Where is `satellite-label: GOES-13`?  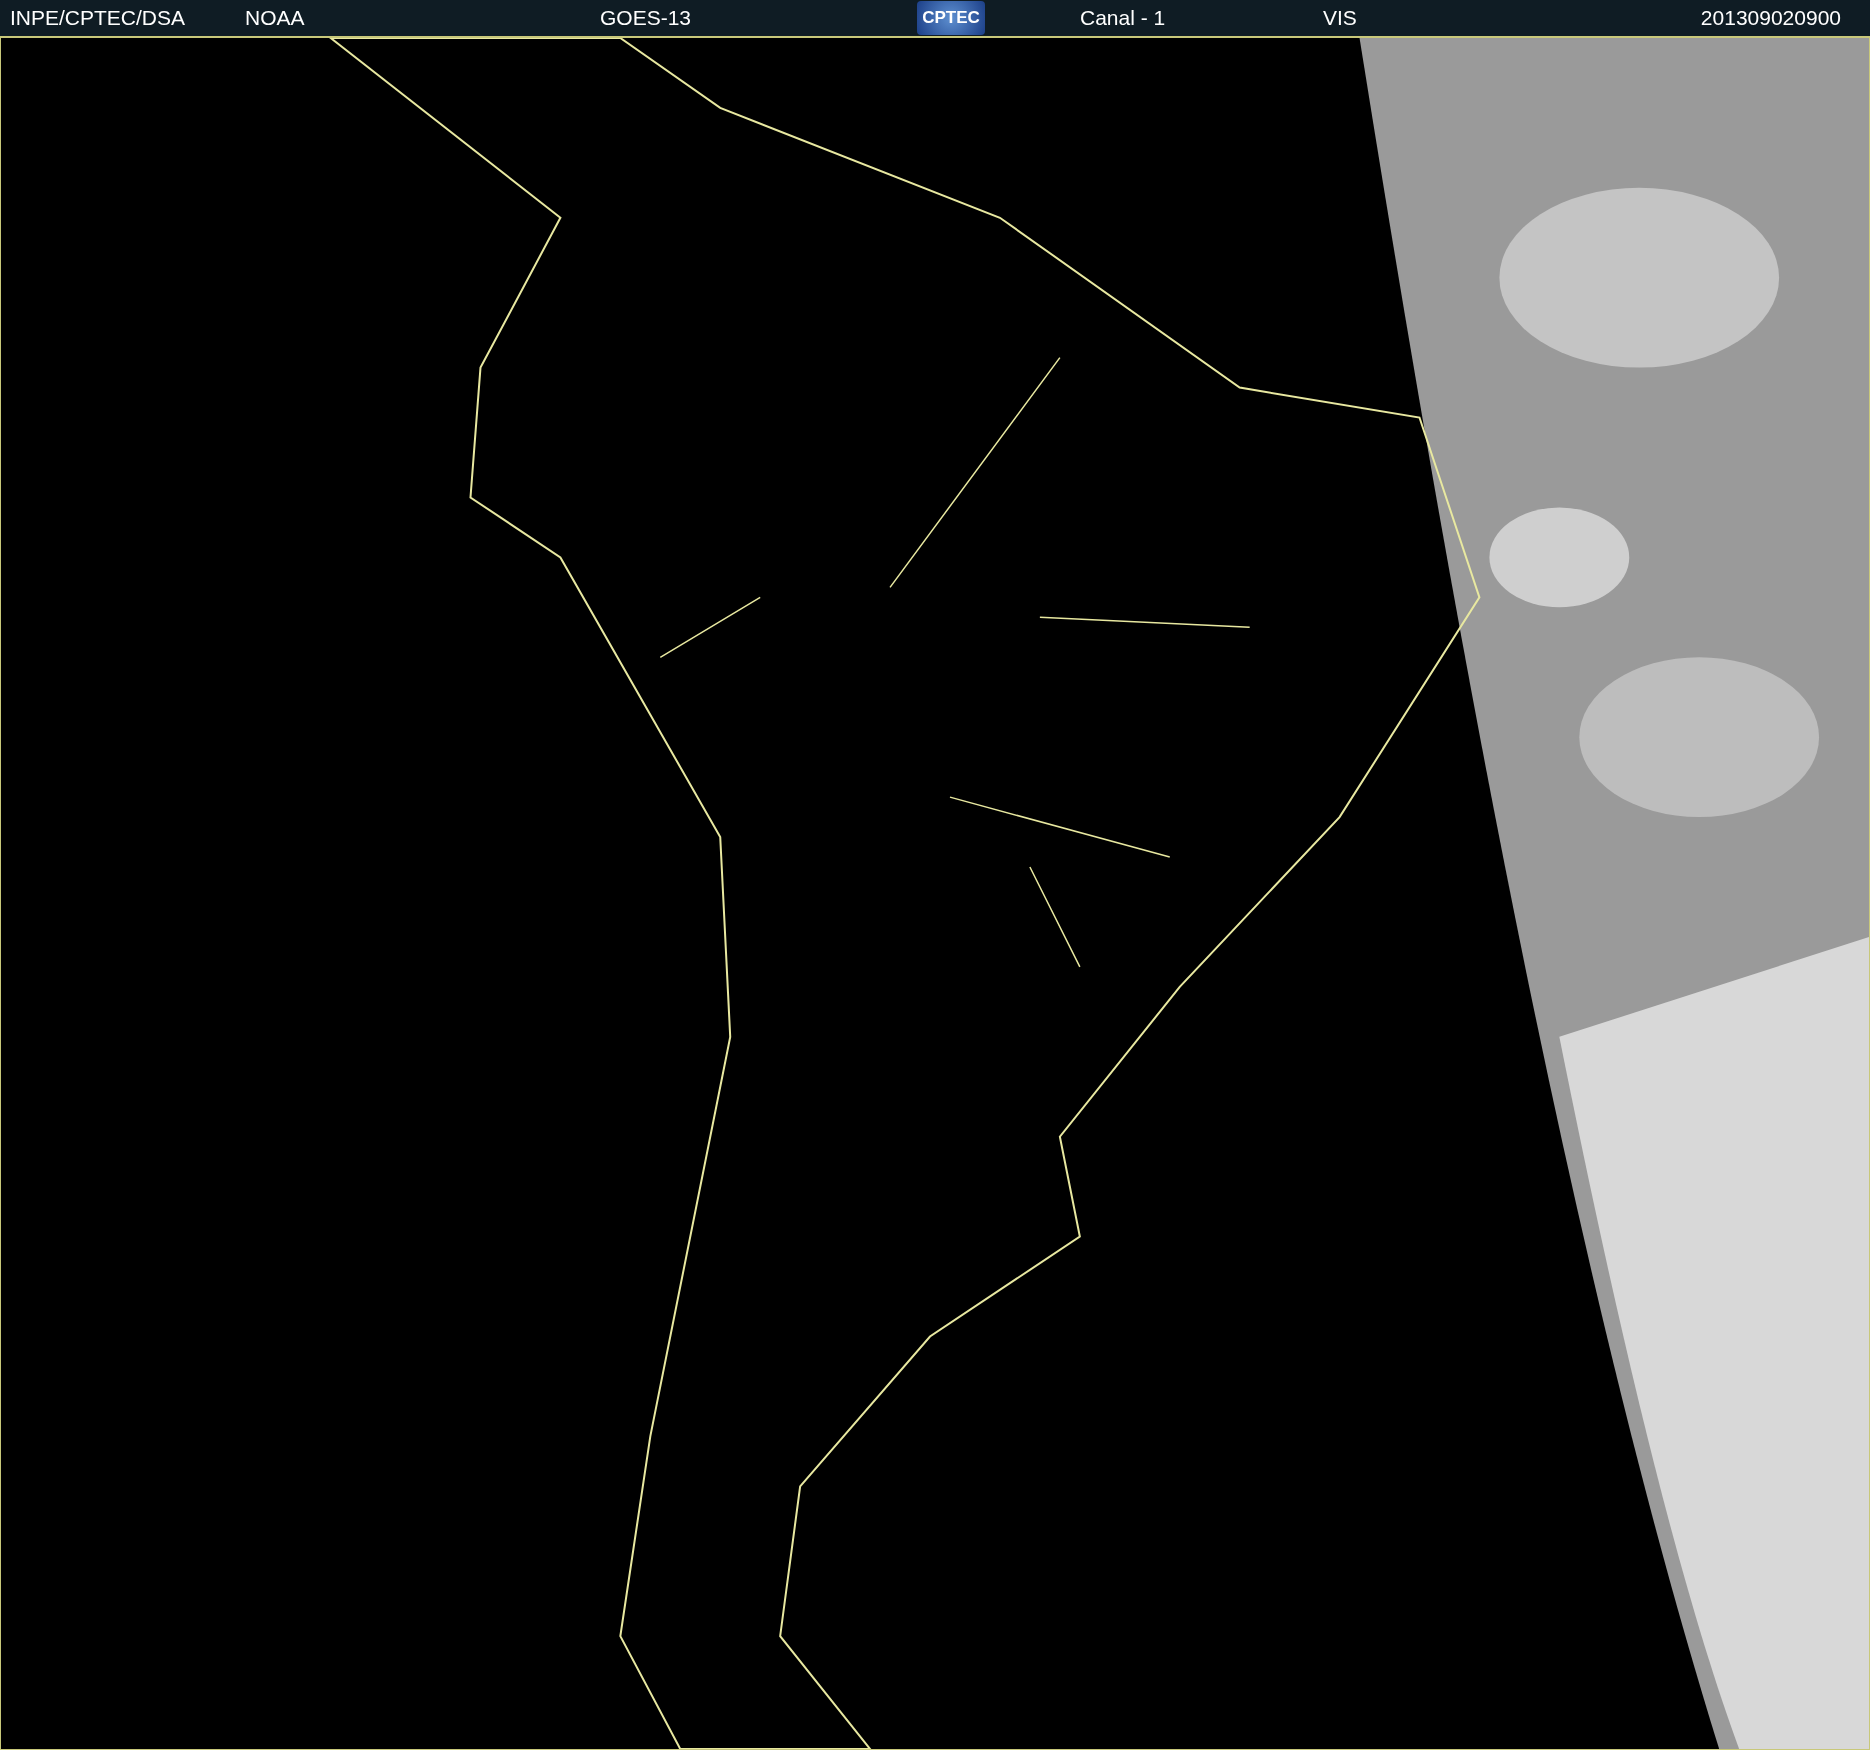 satellite-label: GOES-13 is located at coordinates (646, 18).